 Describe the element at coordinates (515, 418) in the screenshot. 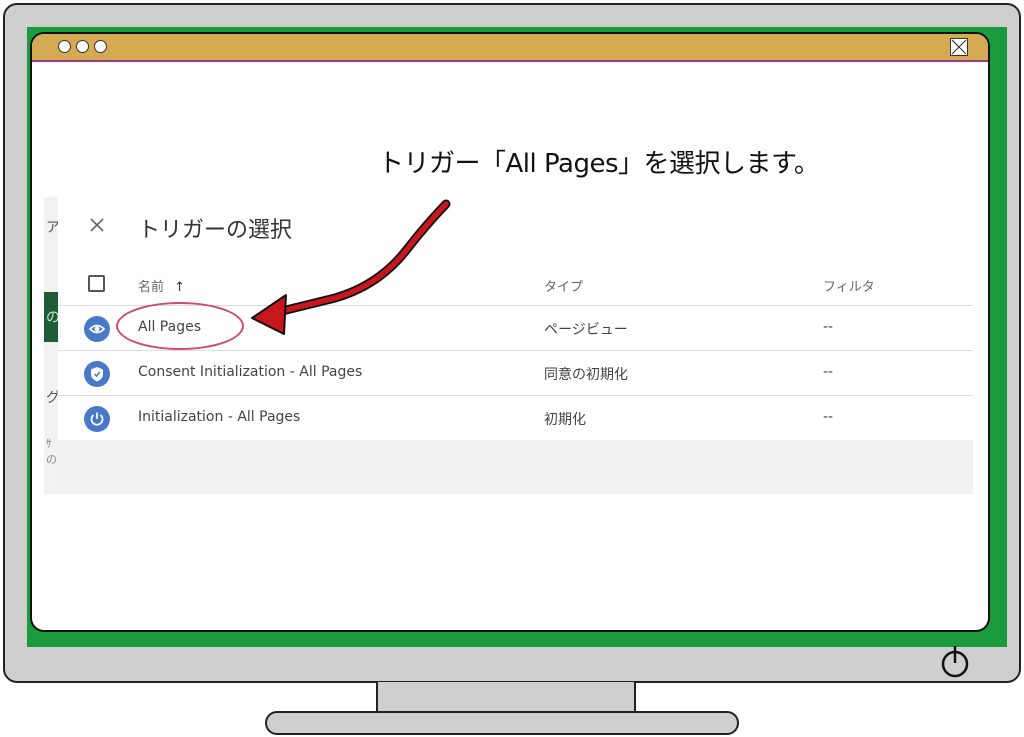

I see `table-row: Initialization - All Pages 初期化 --` at that location.